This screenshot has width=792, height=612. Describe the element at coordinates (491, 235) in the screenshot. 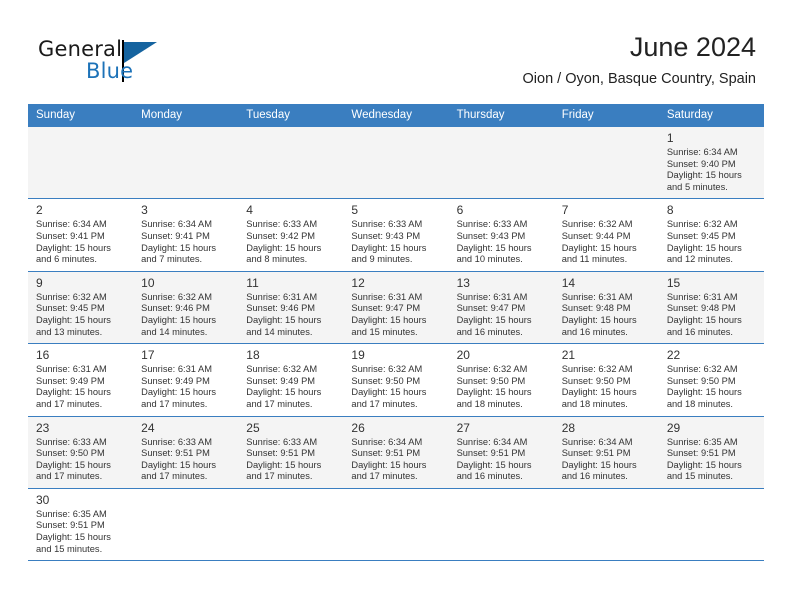

I see `sunset-text: Sunset: 9:43 PM` at that location.